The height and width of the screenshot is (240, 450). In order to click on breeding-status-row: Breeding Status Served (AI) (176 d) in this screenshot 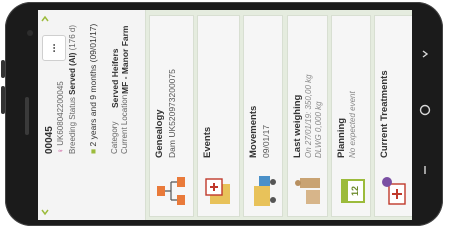, I will do `click(72, 89)`.